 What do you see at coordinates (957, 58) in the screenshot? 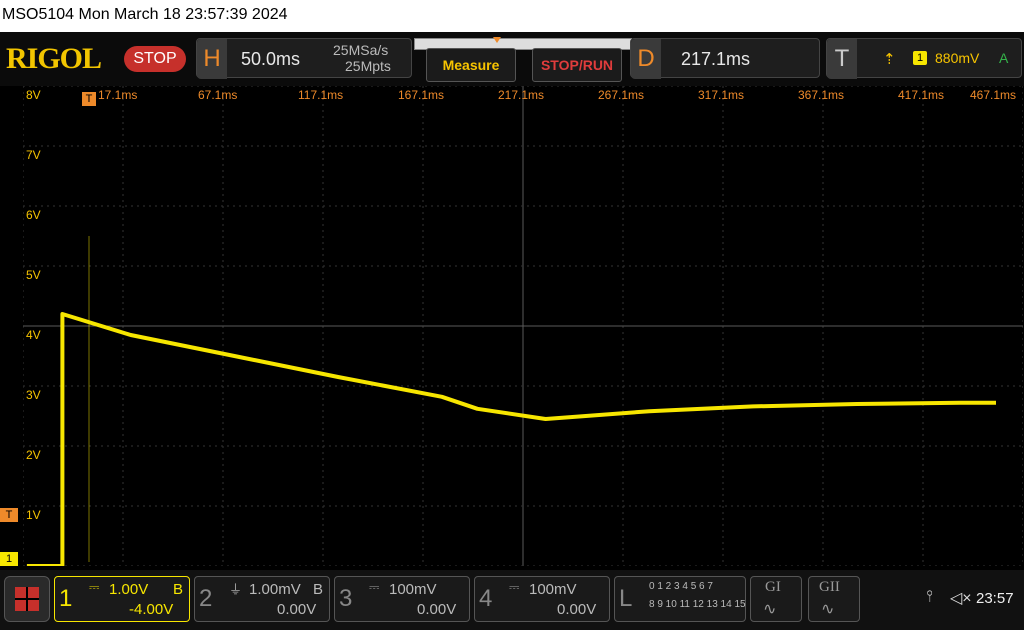
I see `trigger-level: 880mV` at bounding box center [957, 58].